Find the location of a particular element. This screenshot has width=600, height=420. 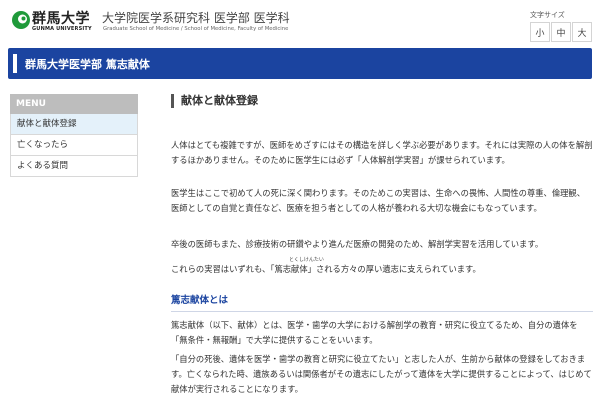

menu-heading: MENU is located at coordinates (74, 104).